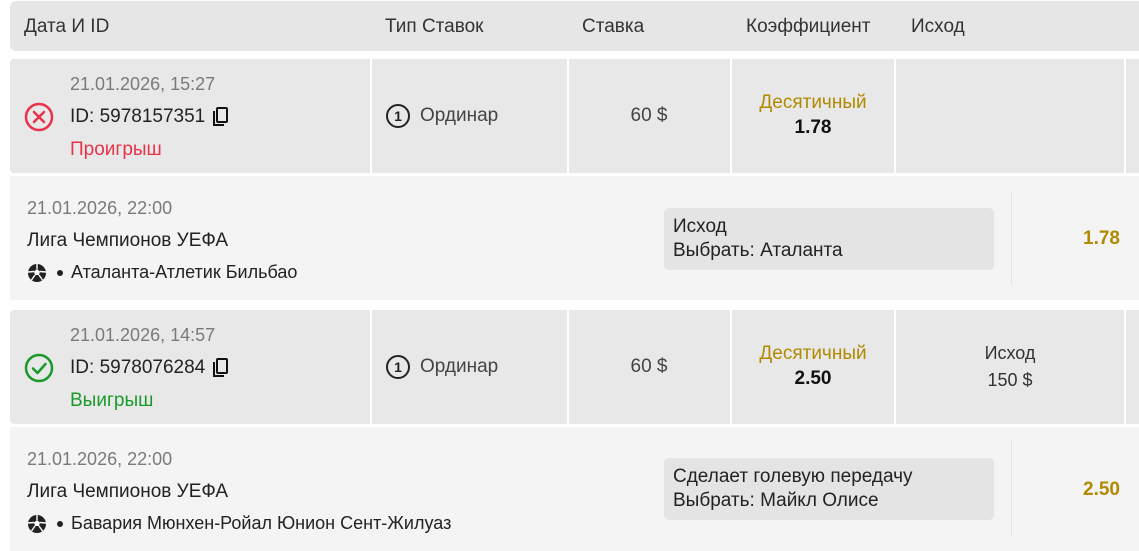 The height and width of the screenshot is (551, 1139). What do you see at coordinates (116, 149) in the screenshot?
I see `bet-status: Проигрыш` at bounding box center [116, 149].